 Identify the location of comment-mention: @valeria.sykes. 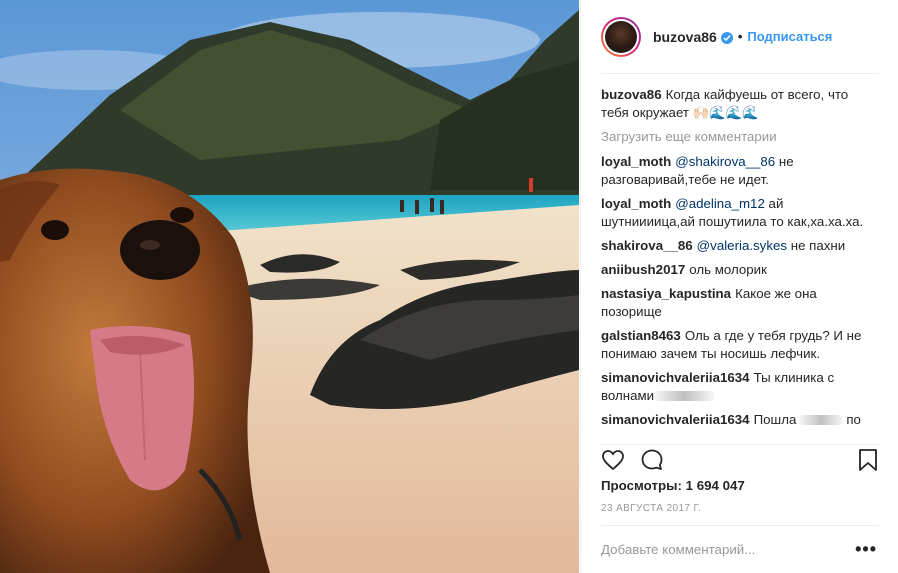
(742, 245).